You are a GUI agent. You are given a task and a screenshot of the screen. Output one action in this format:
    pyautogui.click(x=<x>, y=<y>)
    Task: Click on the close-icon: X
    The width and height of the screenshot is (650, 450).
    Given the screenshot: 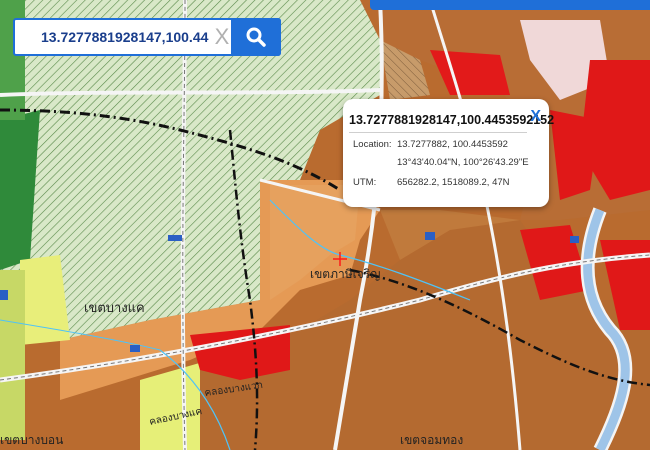 What is the action you would take?
    pyautogui.click(x=535, y=117)
    